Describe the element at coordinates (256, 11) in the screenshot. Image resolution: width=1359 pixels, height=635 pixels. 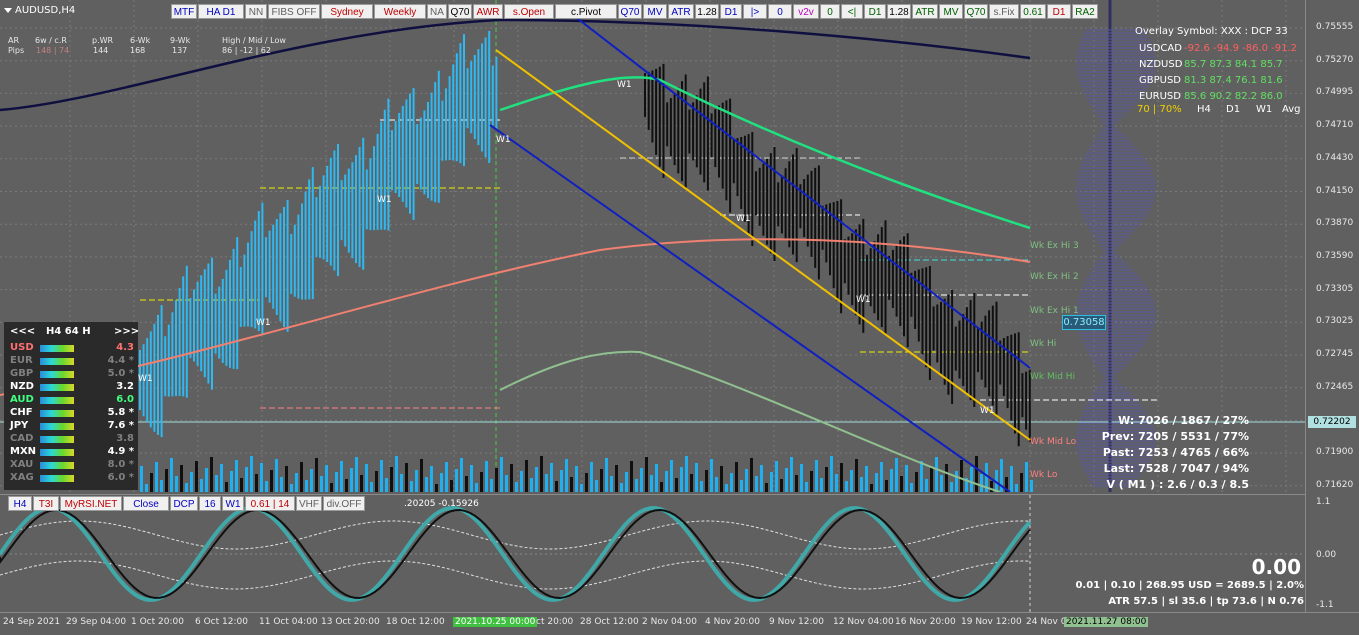
I see `toolbar-button-2: NN` at that location.